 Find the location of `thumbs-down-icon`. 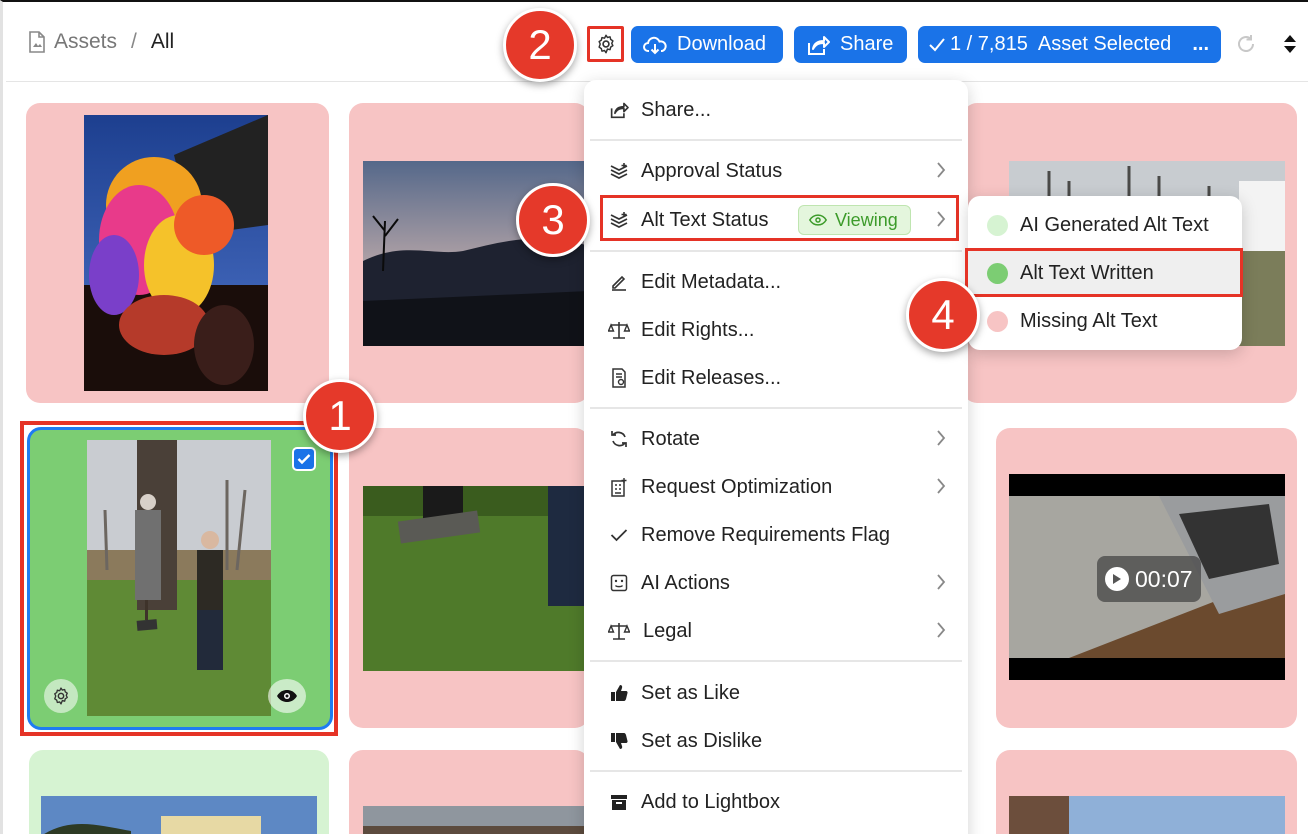

thumbs-down-icon is located at coordinates (619, 741).